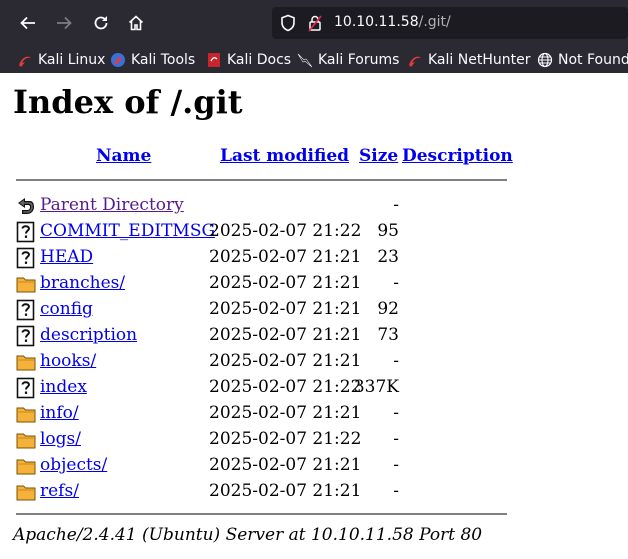 The width and height of the screenshot is (628, 559). What do you see at coordinates (388, 335) in the screenshot?
I see `entry-size: 73` at bounding box center [388, 335].